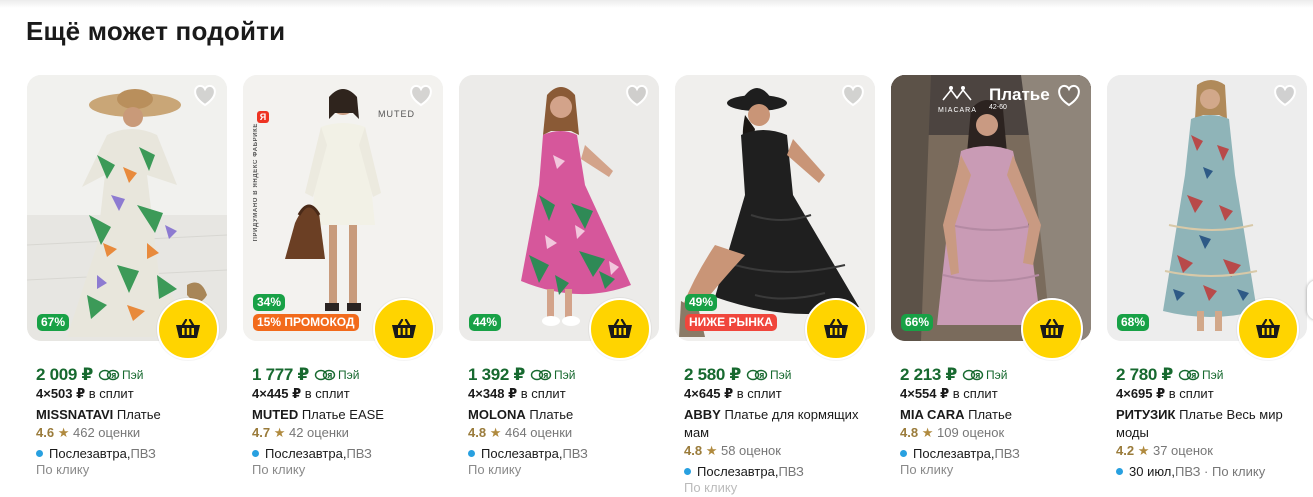 This screenshot has height=497, width=1313. What do you see at coordinates (61, 393) in the screenshot?
I see `split-amount: 4×503 ₽` at bounding box center [61, 393].